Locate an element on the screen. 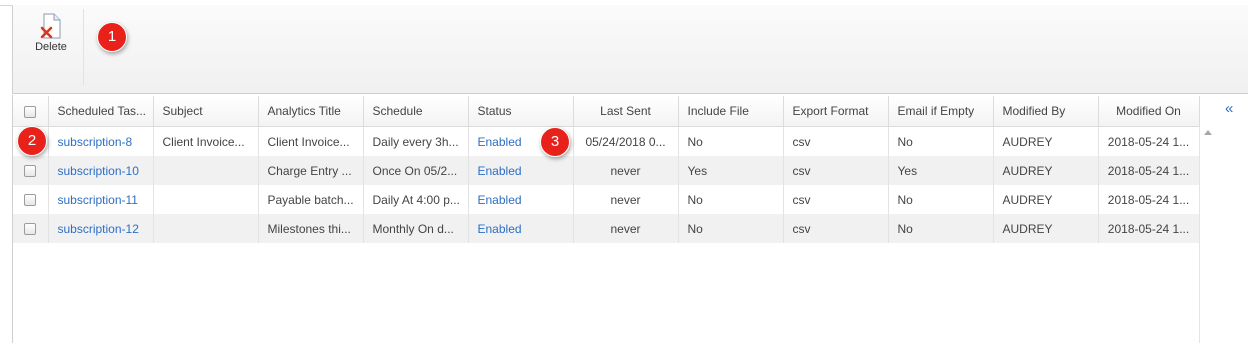 This screenshot has width=1248, height=343. column-header-email-if-empty: Email if Empty is located at coordinates (941, 111).